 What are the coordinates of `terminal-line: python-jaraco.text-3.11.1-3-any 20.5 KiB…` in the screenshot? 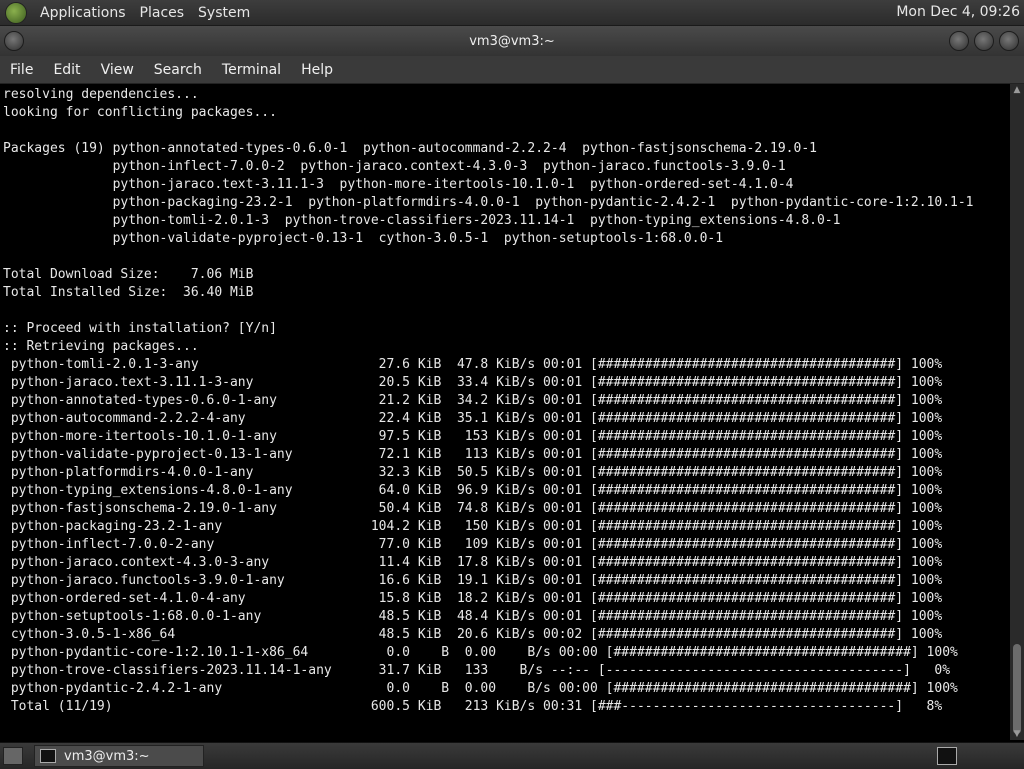 It's located at (473, 382).